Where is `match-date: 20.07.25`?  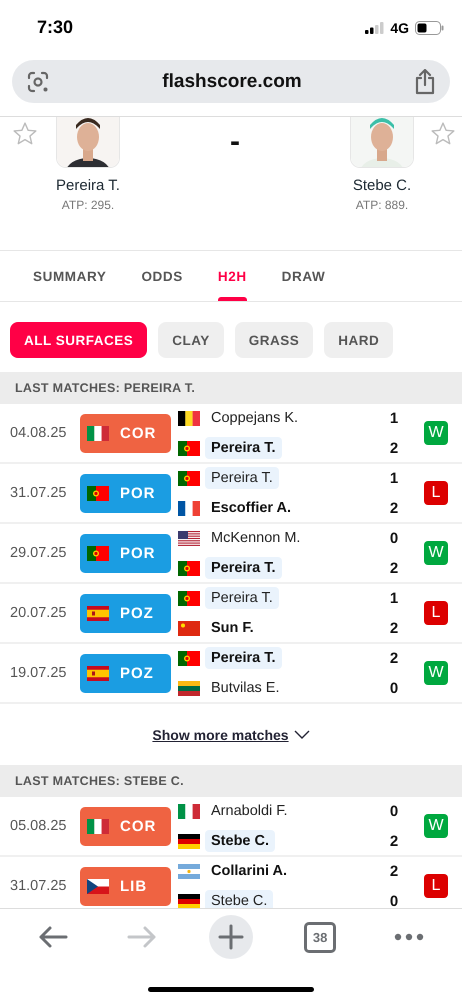
match-date: 20.07.25 is located at coordinates (39, 613).